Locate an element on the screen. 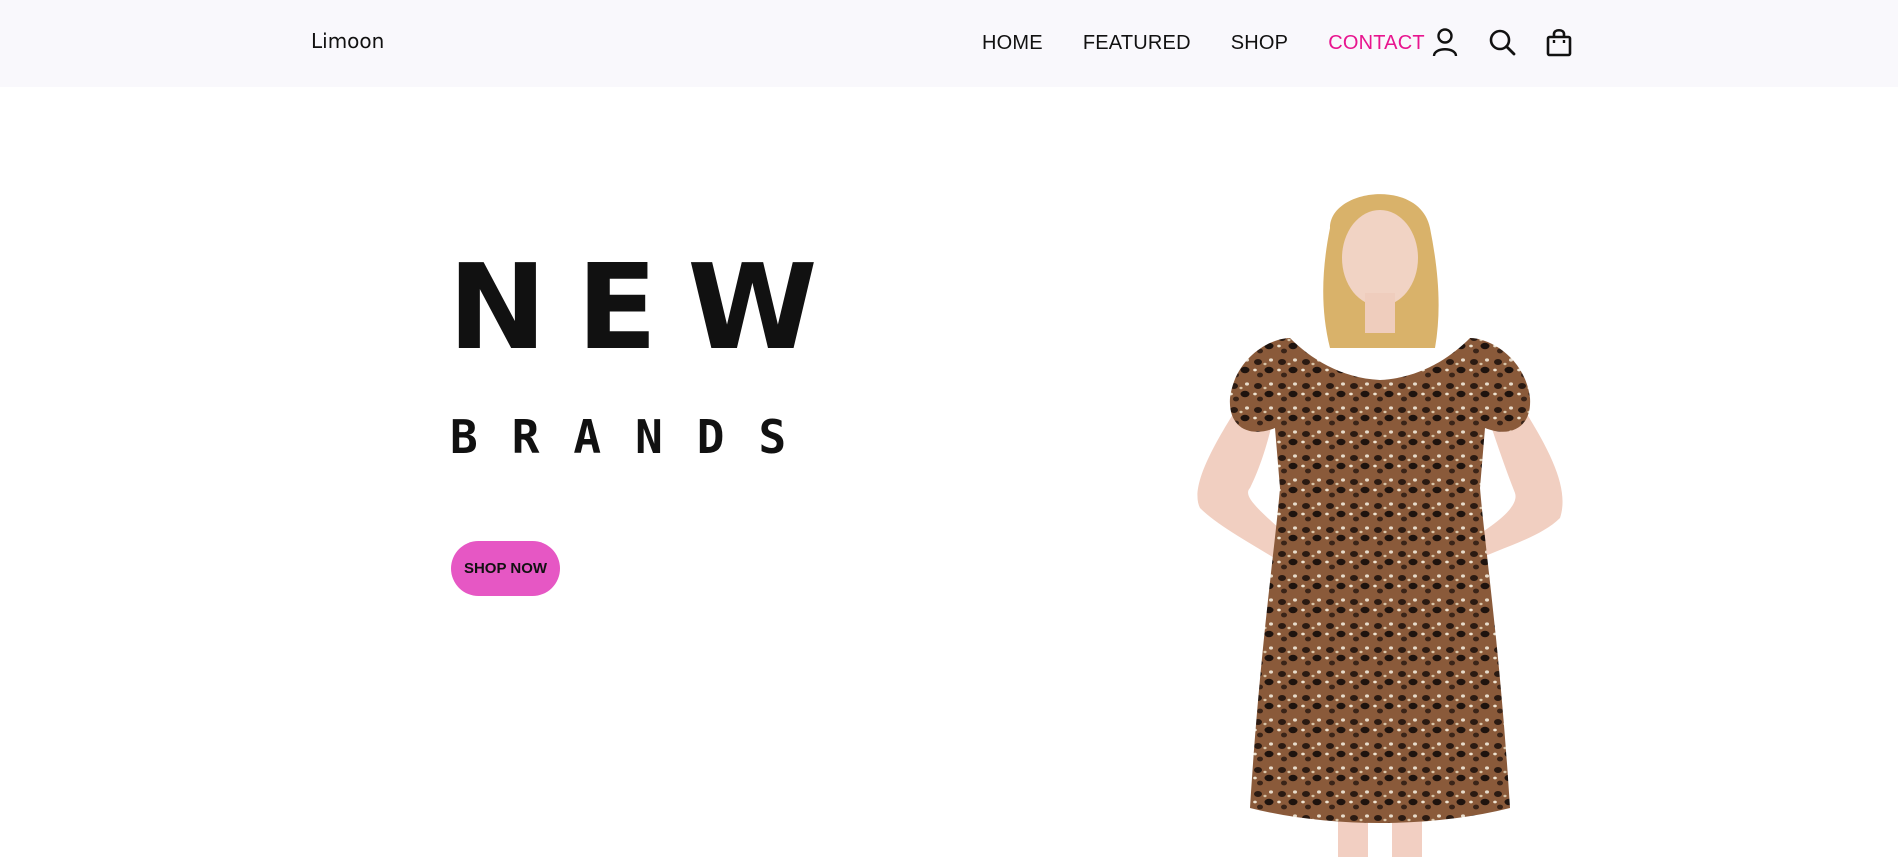 The image size is (1898, 857). bag-icon is located at coordinates (1559, 42).